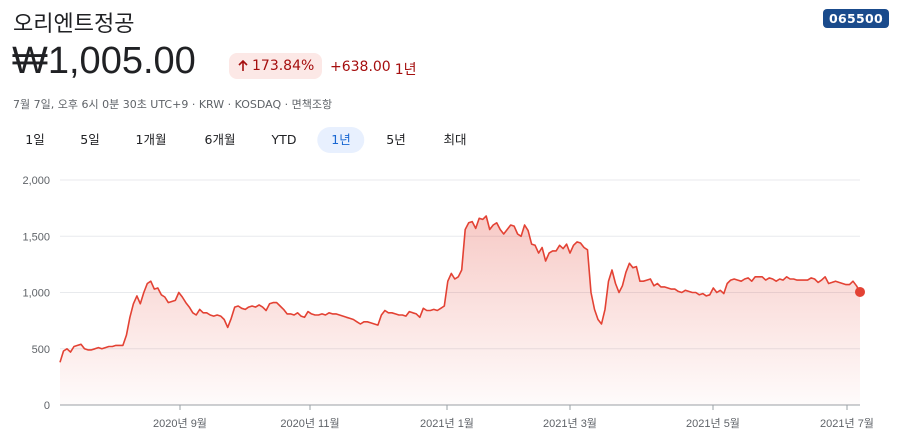  Describe the element at coordinates (36, 294) in the screenshot. I see `y-tick-label: 1,000` at that location.